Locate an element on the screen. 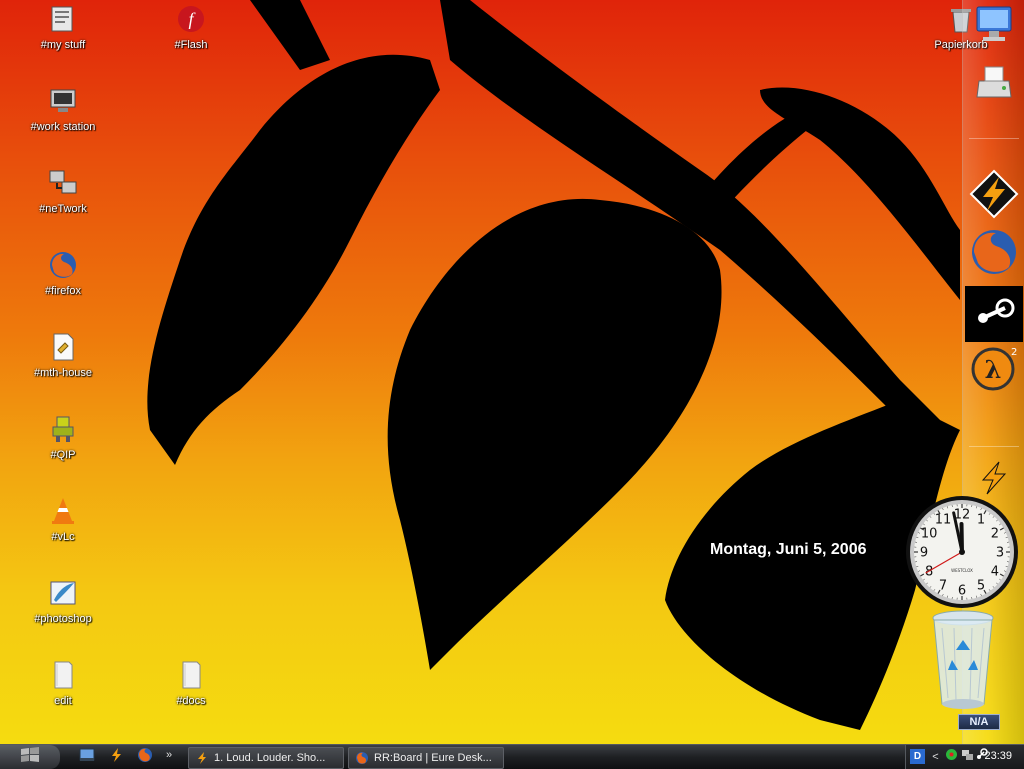 The width and height of the screenshot is (1024, 769). my-stuff-icon is located at coordinates (63, 19).